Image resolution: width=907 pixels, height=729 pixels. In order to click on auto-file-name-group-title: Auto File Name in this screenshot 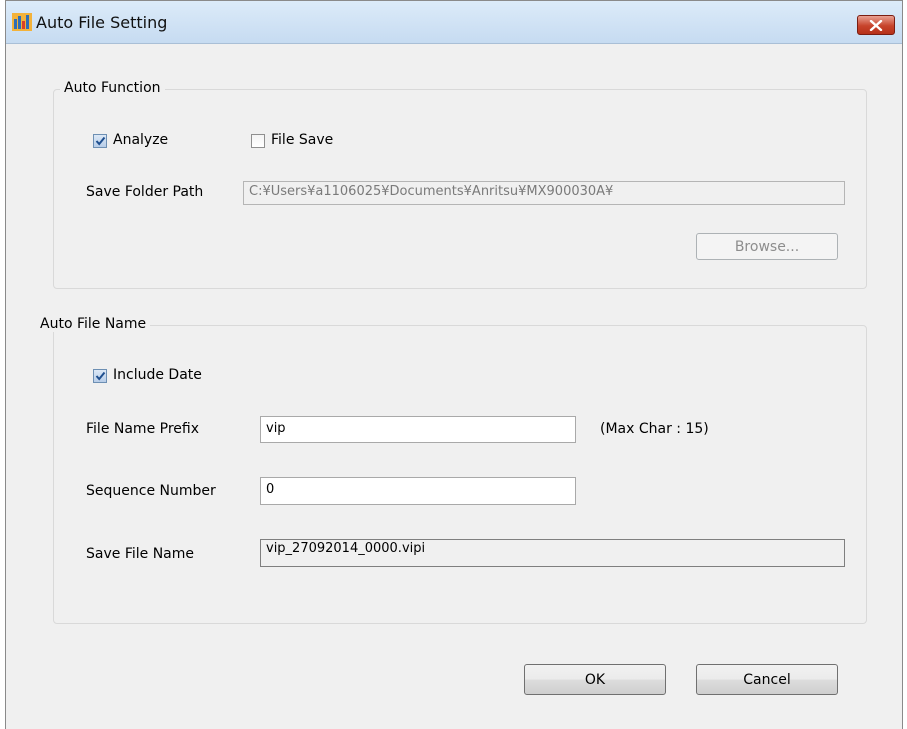, I will do `click(93, 324)`.